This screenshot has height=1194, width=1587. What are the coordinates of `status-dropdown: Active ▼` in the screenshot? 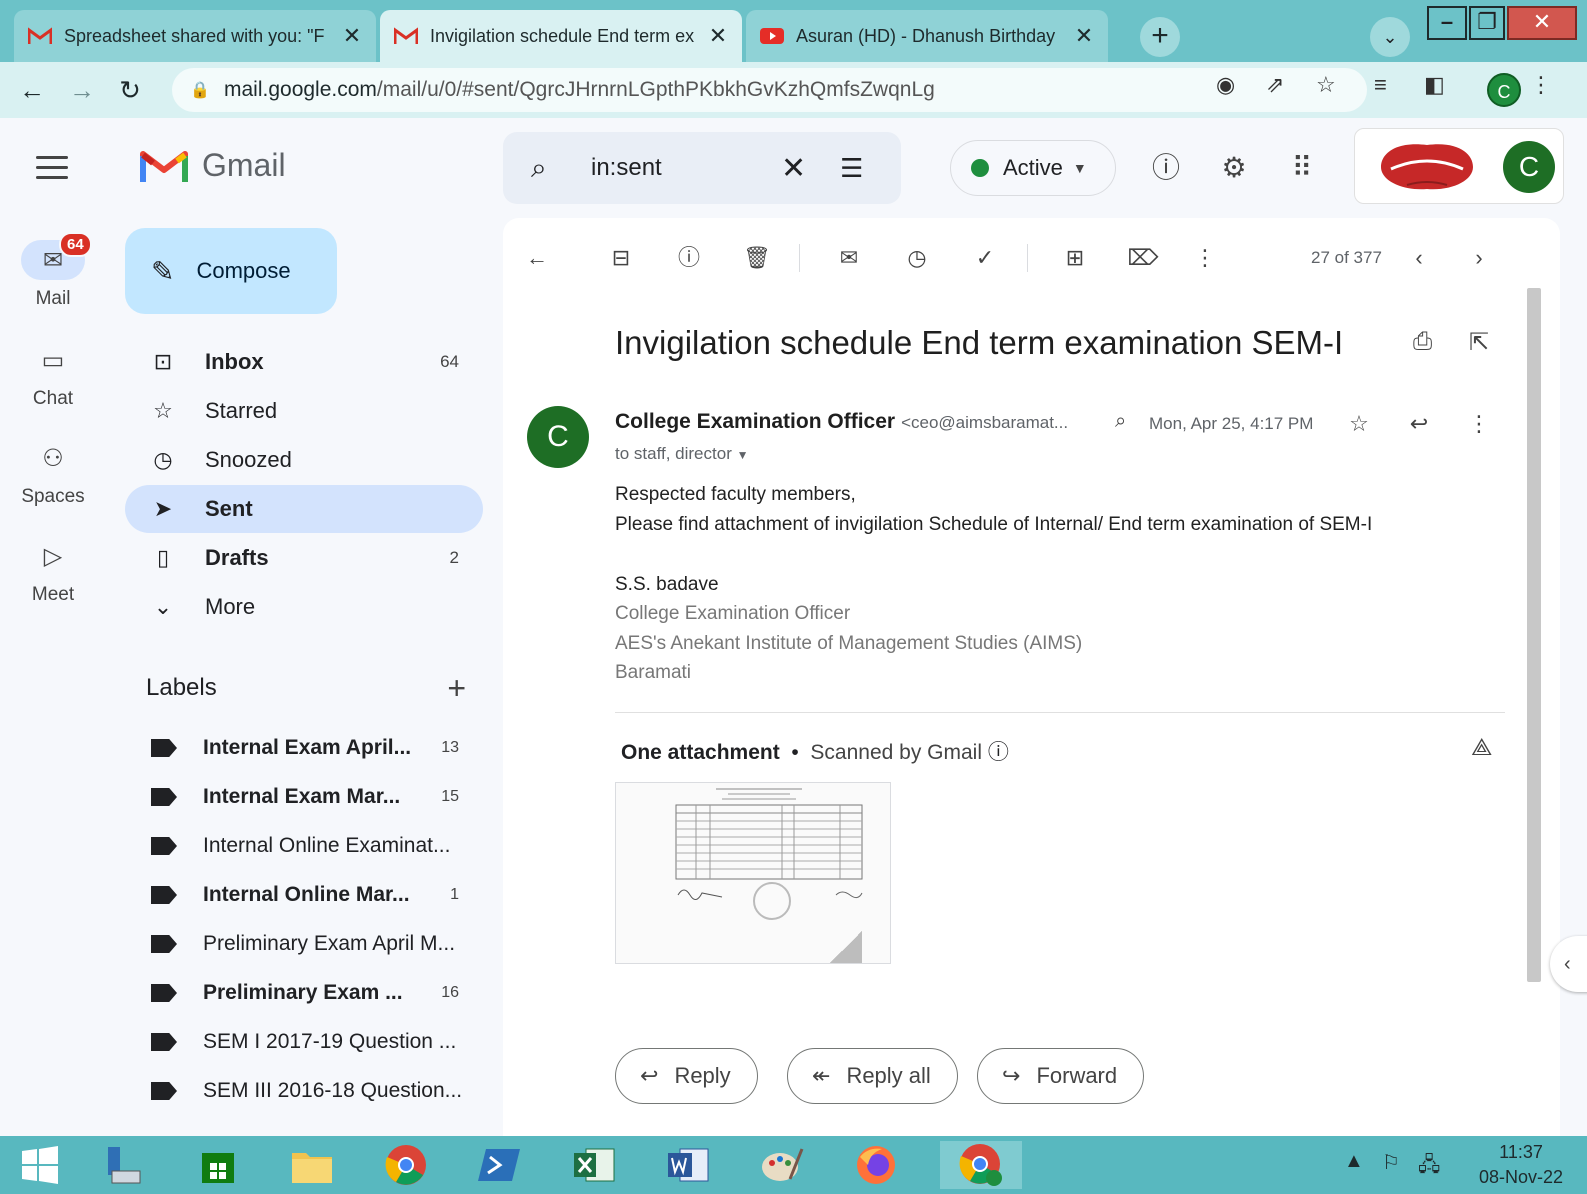 It's located at (1033, 168).